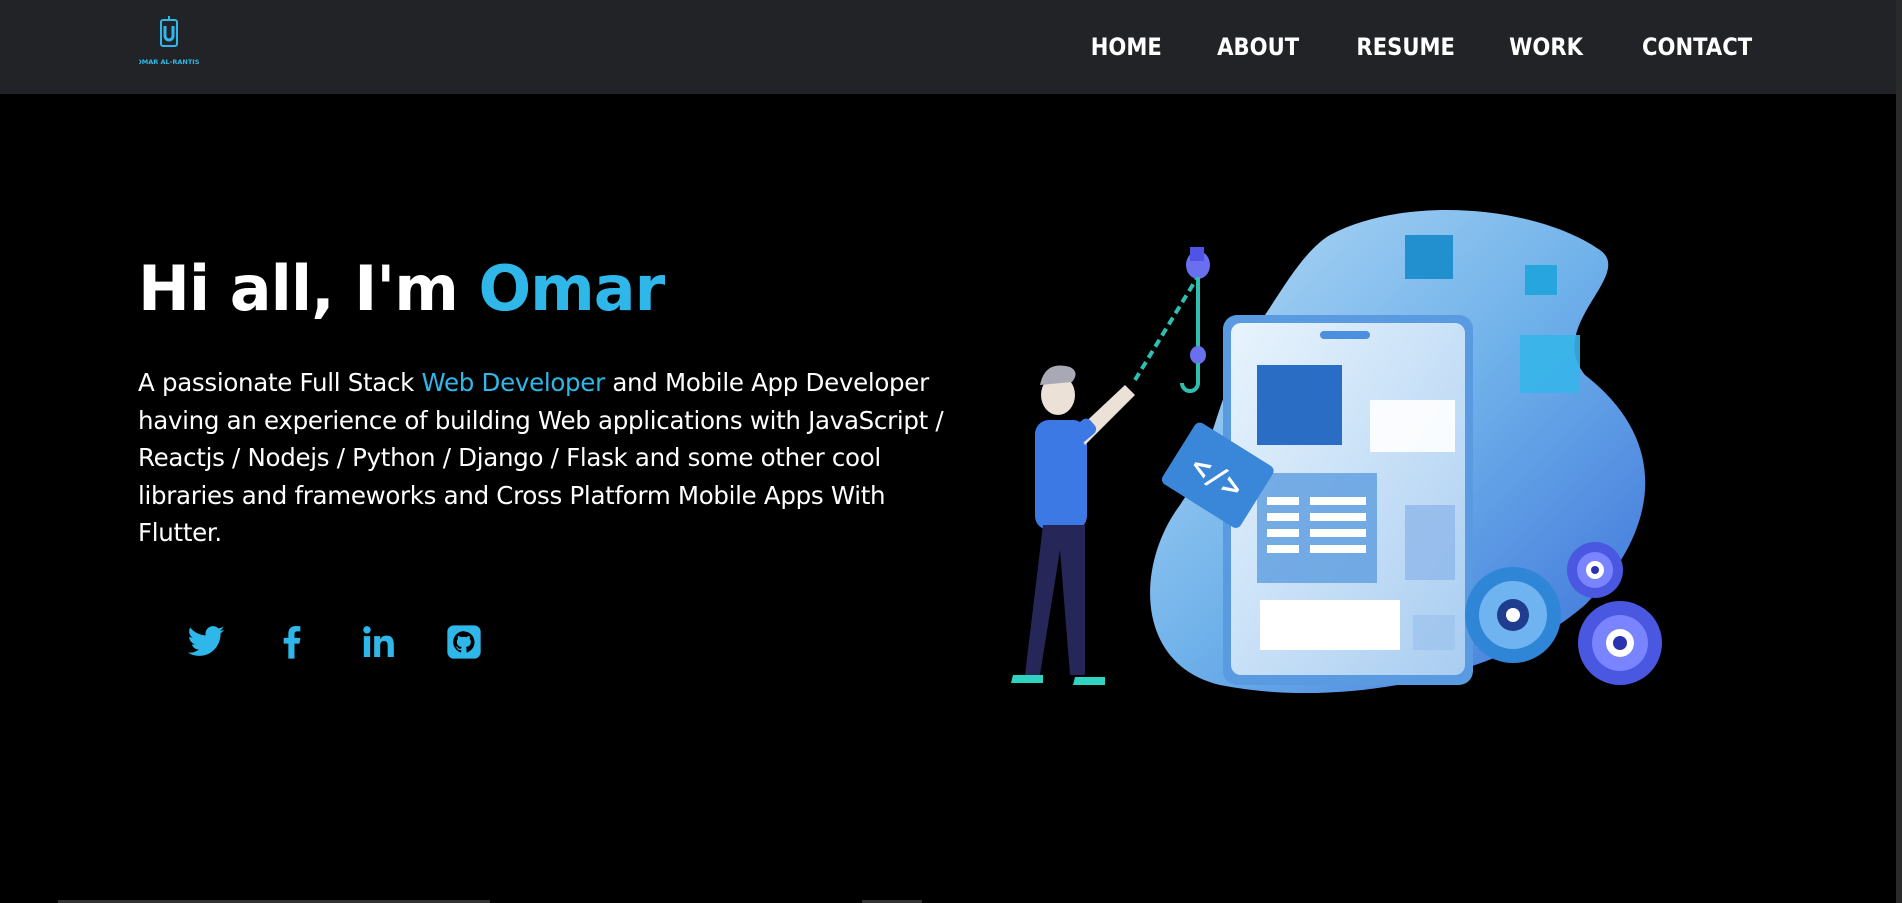  Describe the element at coordinates (1595, 570) in the screenshot. I see `gear-small-icon` at that location.